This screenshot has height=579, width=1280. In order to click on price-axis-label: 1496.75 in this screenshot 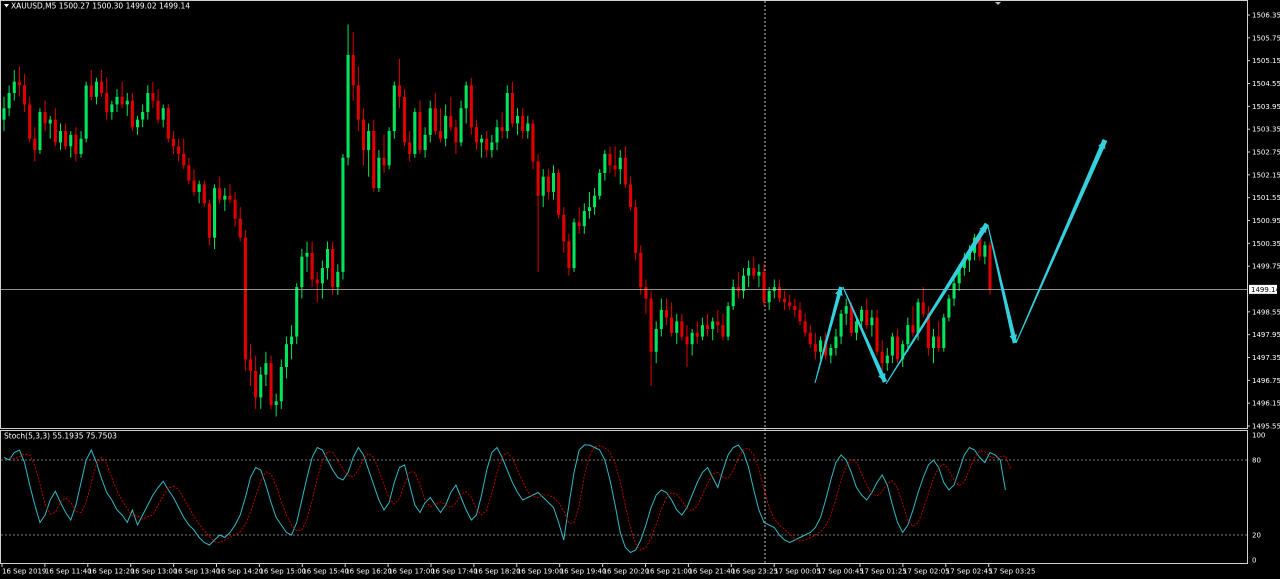, I will do `click(1266, 381)`.